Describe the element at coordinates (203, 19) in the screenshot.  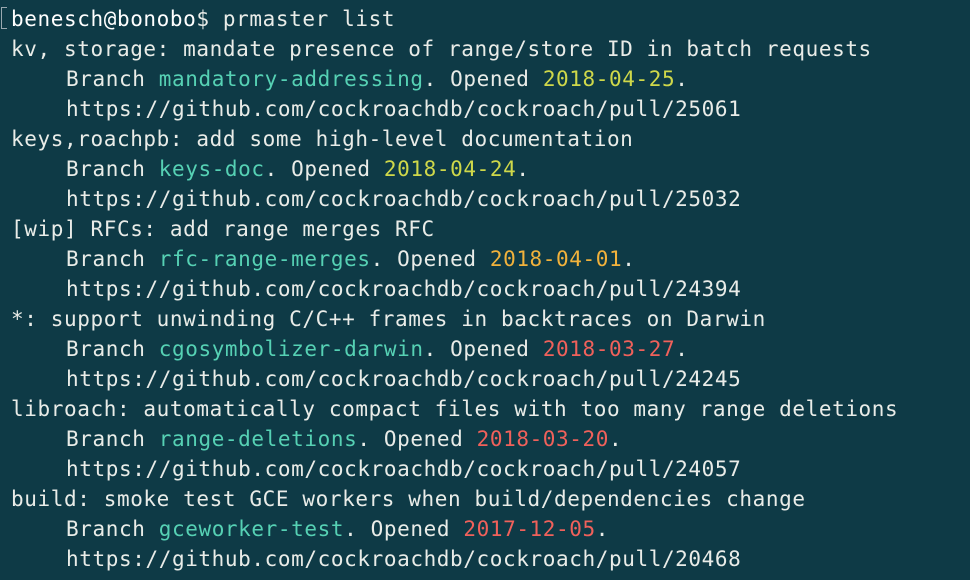
I see `prompt-symbol: $` at that location.